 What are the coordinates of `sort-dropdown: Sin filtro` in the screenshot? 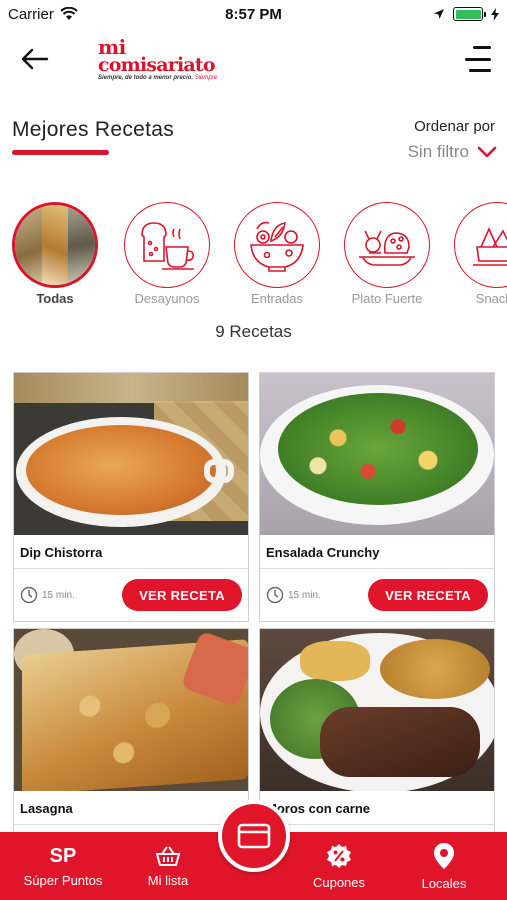 It's located at (452, 152).